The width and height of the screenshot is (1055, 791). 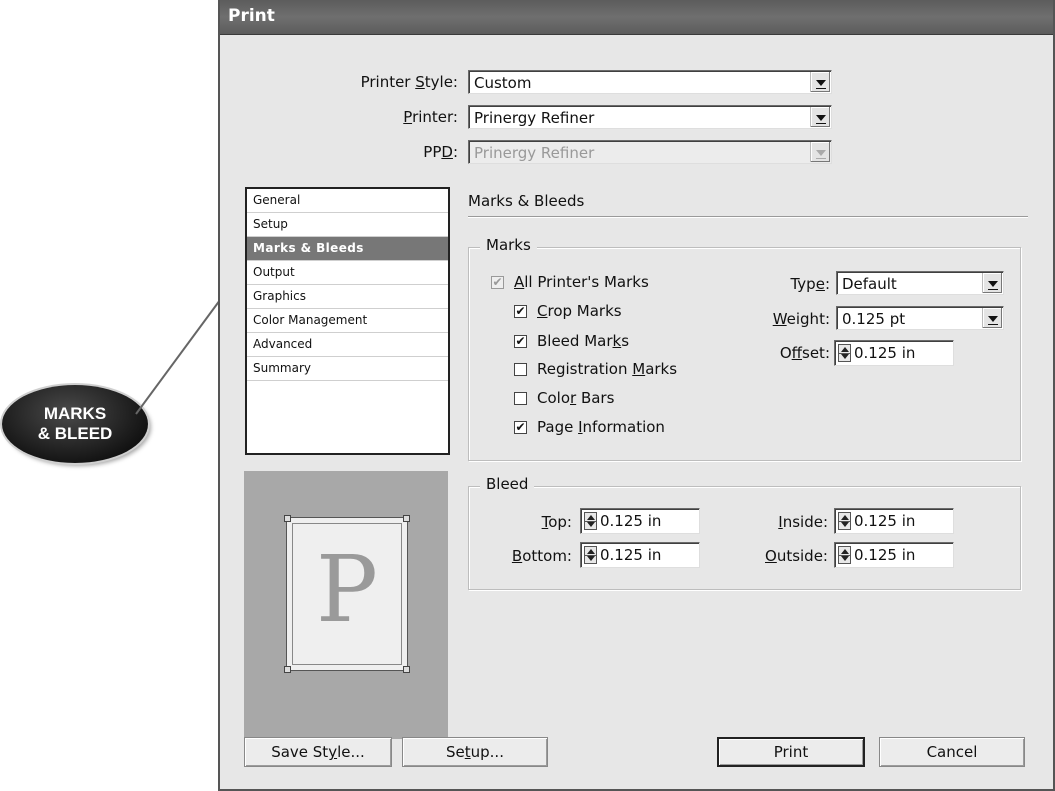 I want to click on bleed-inside-label: Inside:, so click(x=803, y=522).